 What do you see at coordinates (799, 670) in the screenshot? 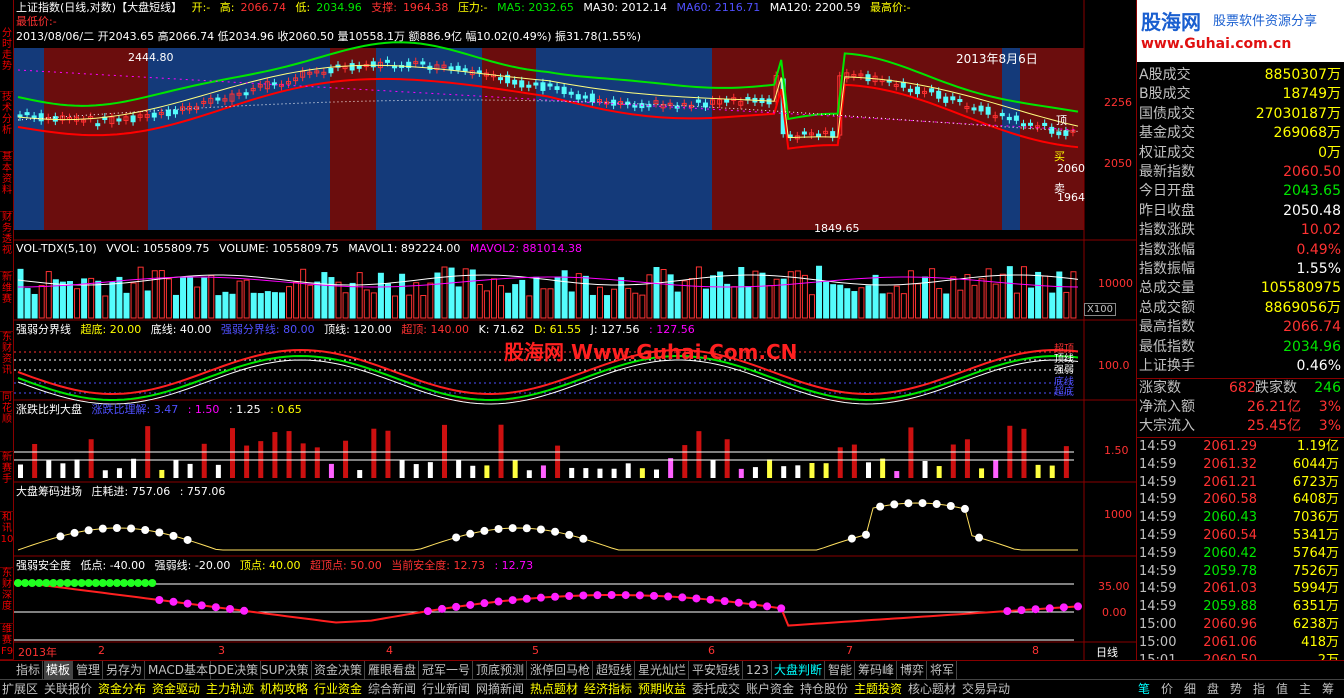
I see `indicator-tab-16: 大盘判断` at bounding box center [799, 670].